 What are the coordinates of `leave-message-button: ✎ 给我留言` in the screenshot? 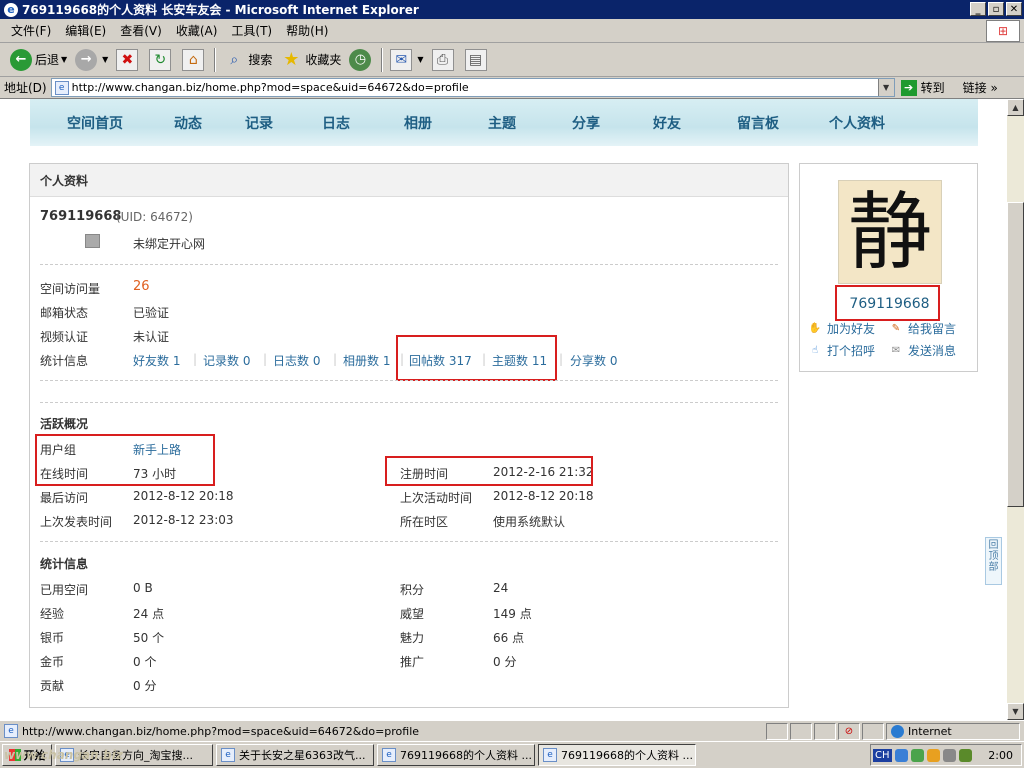 It's located at (922, 328).